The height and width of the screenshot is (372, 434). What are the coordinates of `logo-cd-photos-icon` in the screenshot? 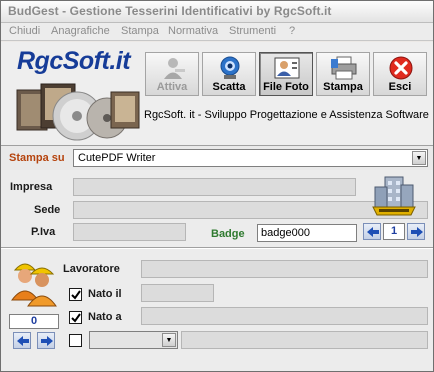 It's located at (78, 112).